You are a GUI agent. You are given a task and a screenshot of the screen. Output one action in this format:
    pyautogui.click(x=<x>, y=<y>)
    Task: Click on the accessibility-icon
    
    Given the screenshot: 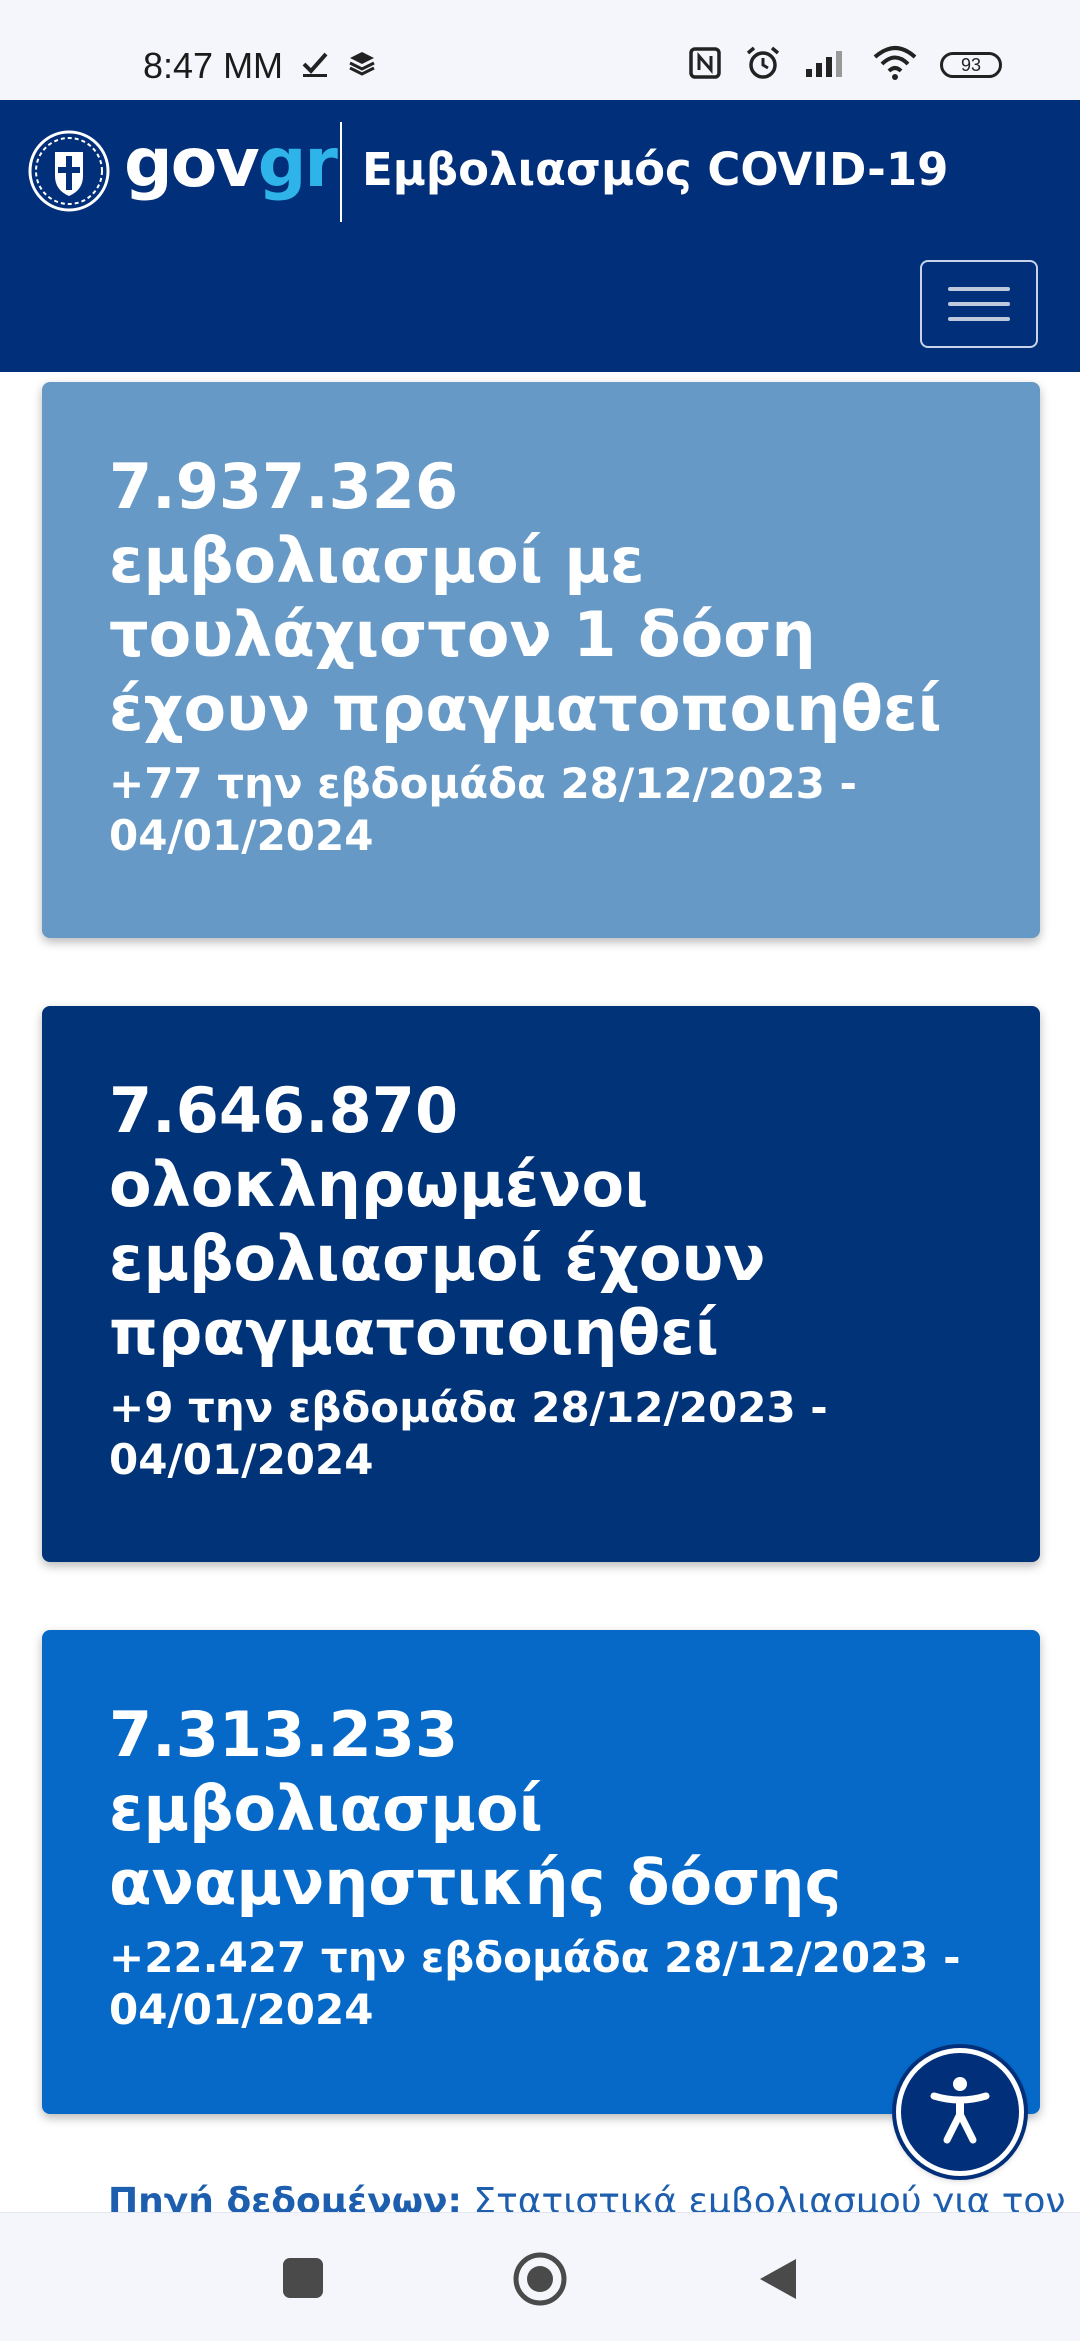 What is the action you would take?
    pyautogui.click(x=960, y=2112)
    